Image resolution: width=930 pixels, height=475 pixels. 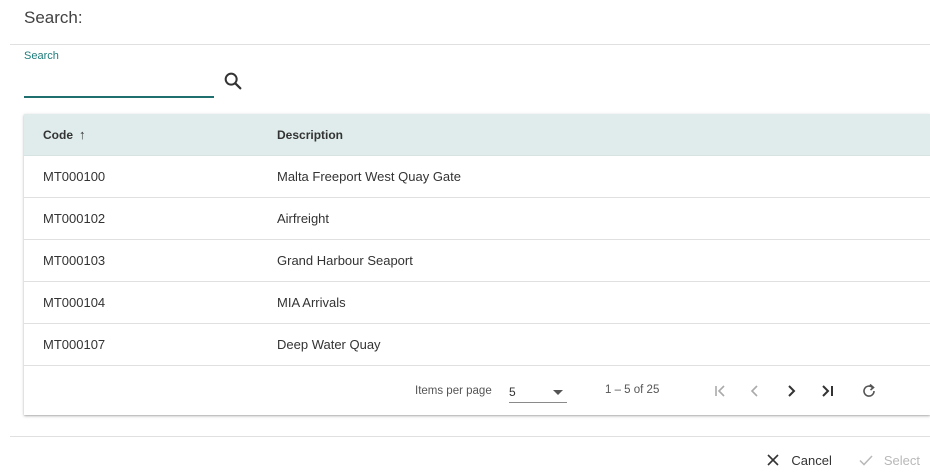 I want to click on cell-description: Grand Harbour Seaport, so click(x=345, y=260).